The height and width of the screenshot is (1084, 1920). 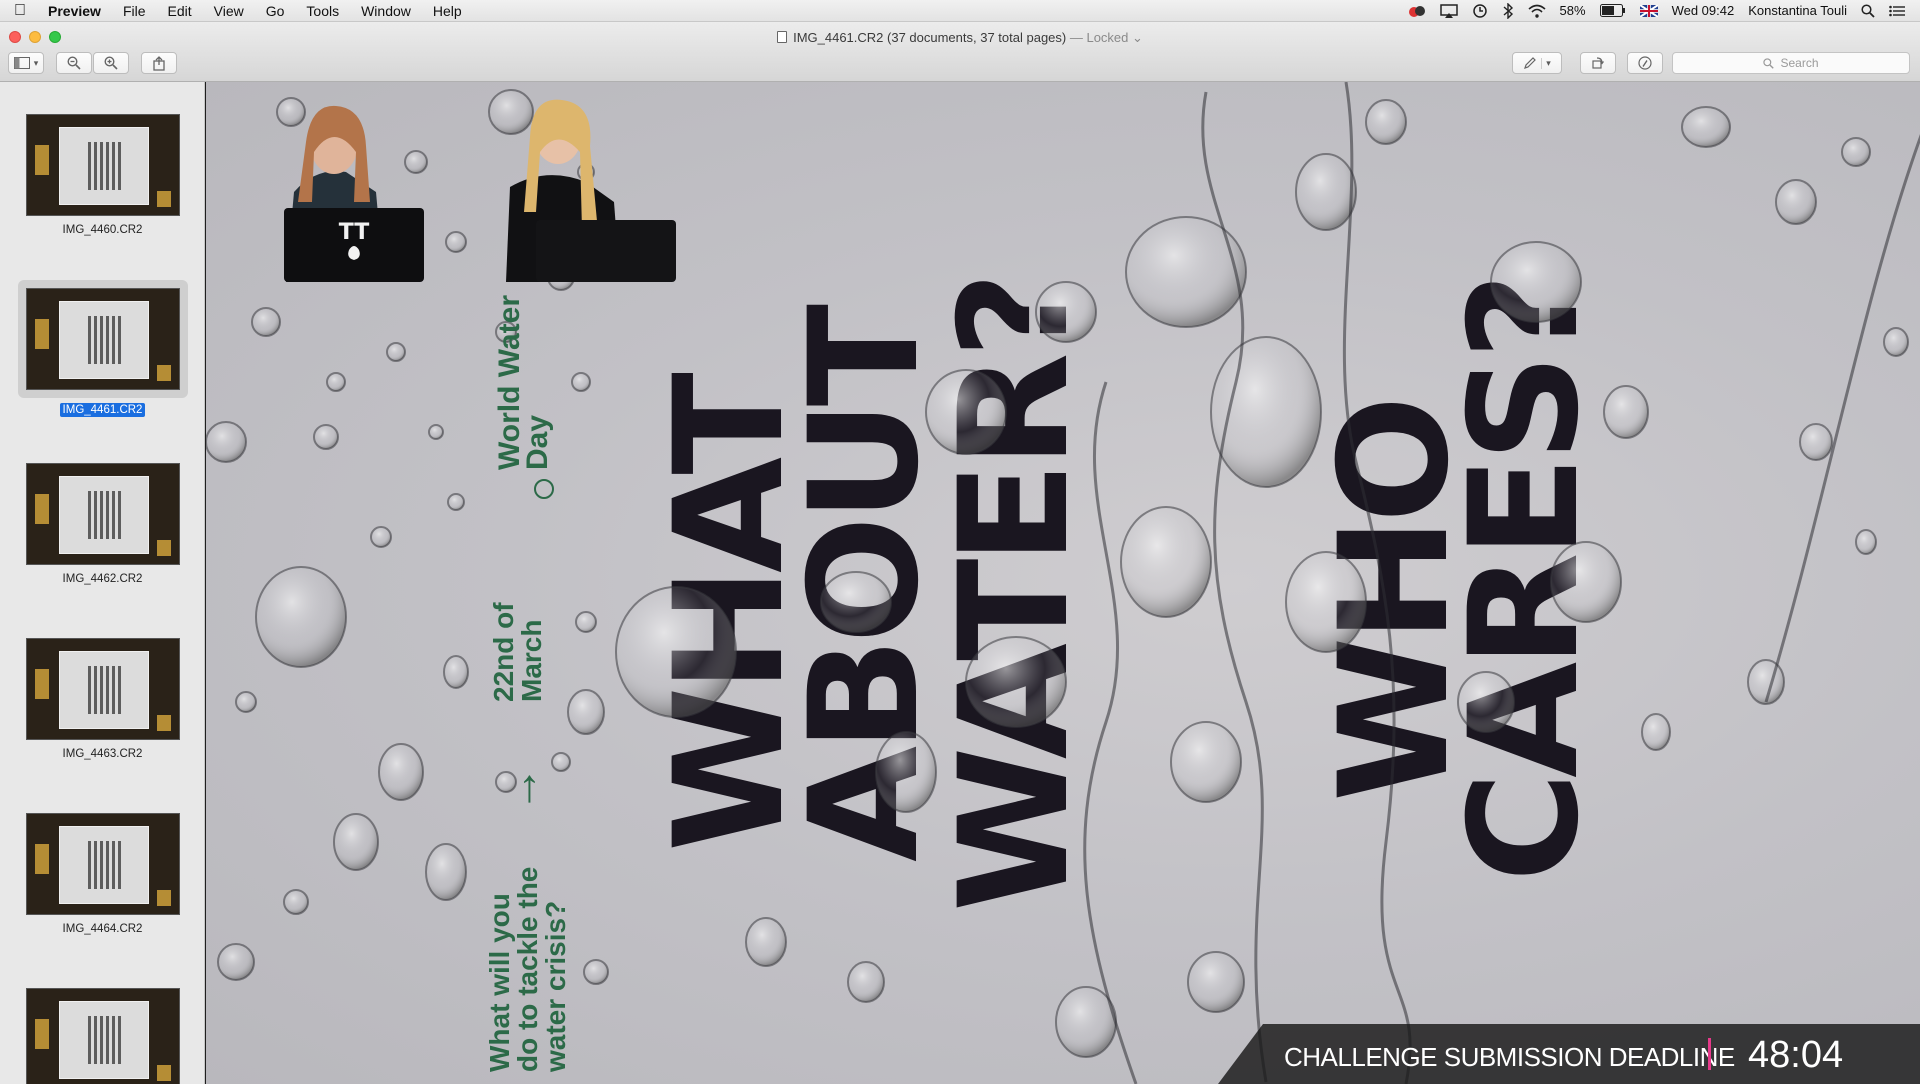 What do you see at coordinates (1480, 11) in the screenshot?
I see `time-machine-icon` at bounding box center [1480, 11].